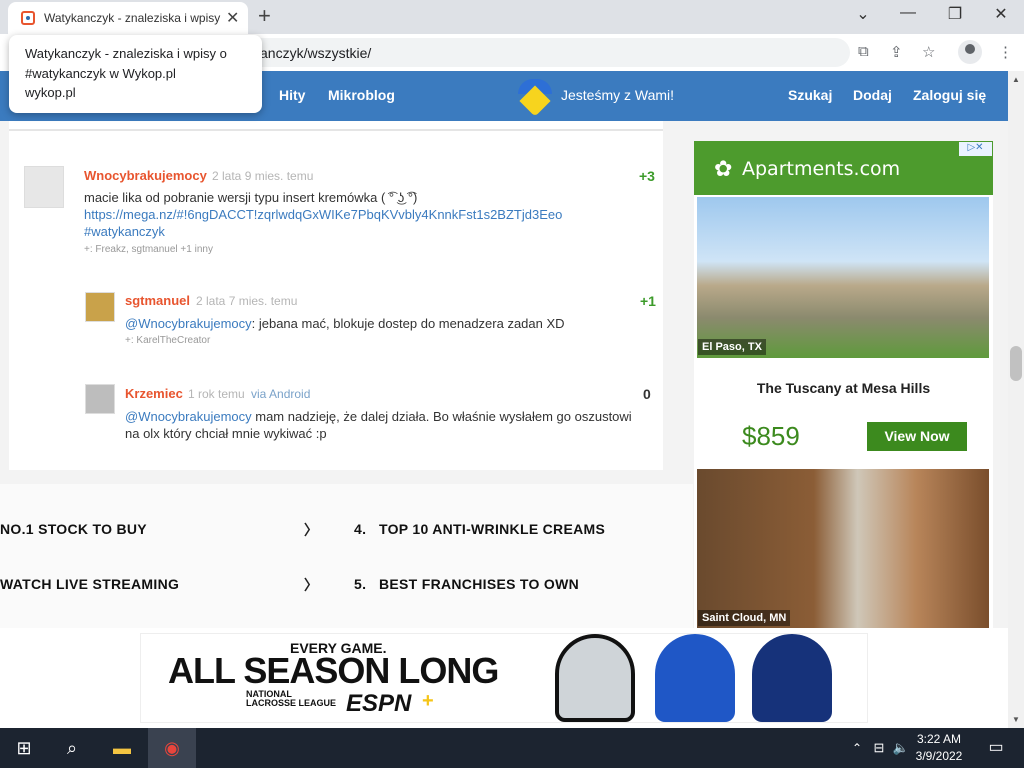 This screenshot has height=768, width=1024. I want to click on browser-tab: Watykanczyk - znaleziska i wpisy ✕, so click(128, 18).